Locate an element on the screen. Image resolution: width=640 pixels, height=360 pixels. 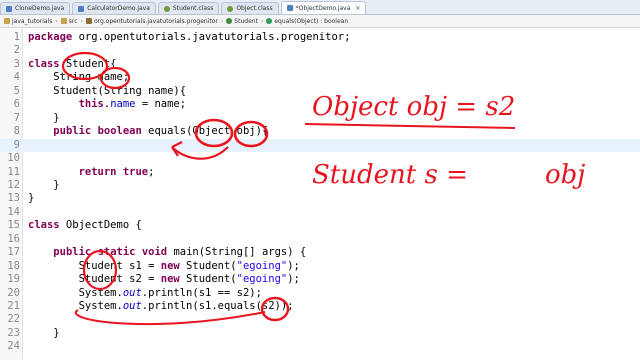
line-number: 1 is located at coordinates (16, 37).